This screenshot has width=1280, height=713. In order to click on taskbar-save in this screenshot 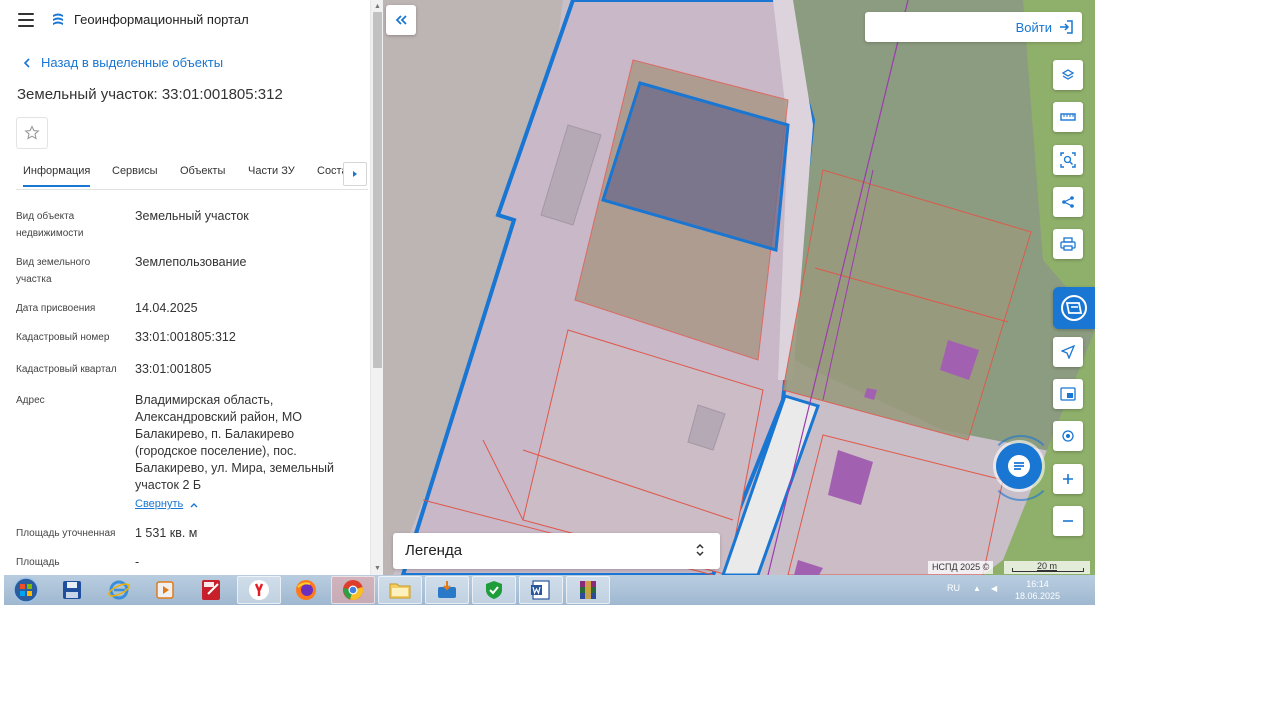, I will do `click(72, 590)`.